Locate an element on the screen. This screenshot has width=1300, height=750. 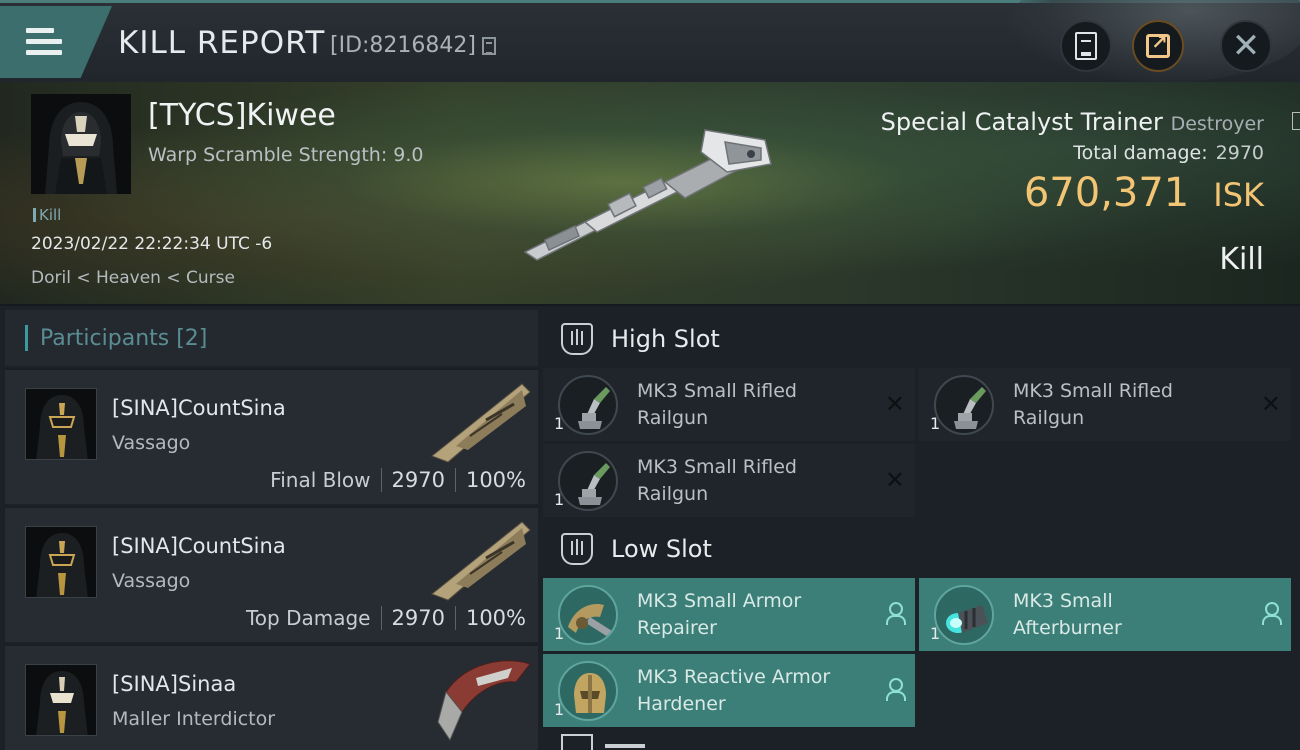
hamburger-menu-icon is located at coordinates (44, 42).